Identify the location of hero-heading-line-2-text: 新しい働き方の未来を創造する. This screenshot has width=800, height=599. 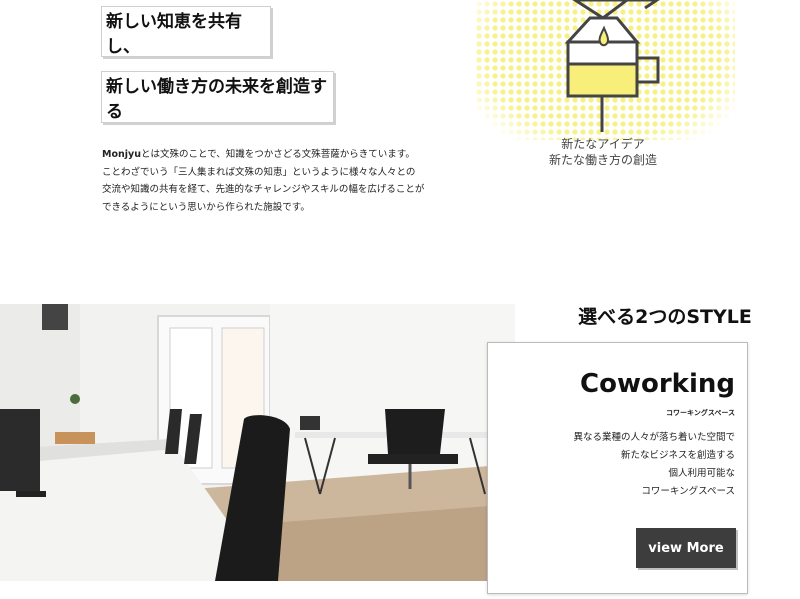
(216, 99).